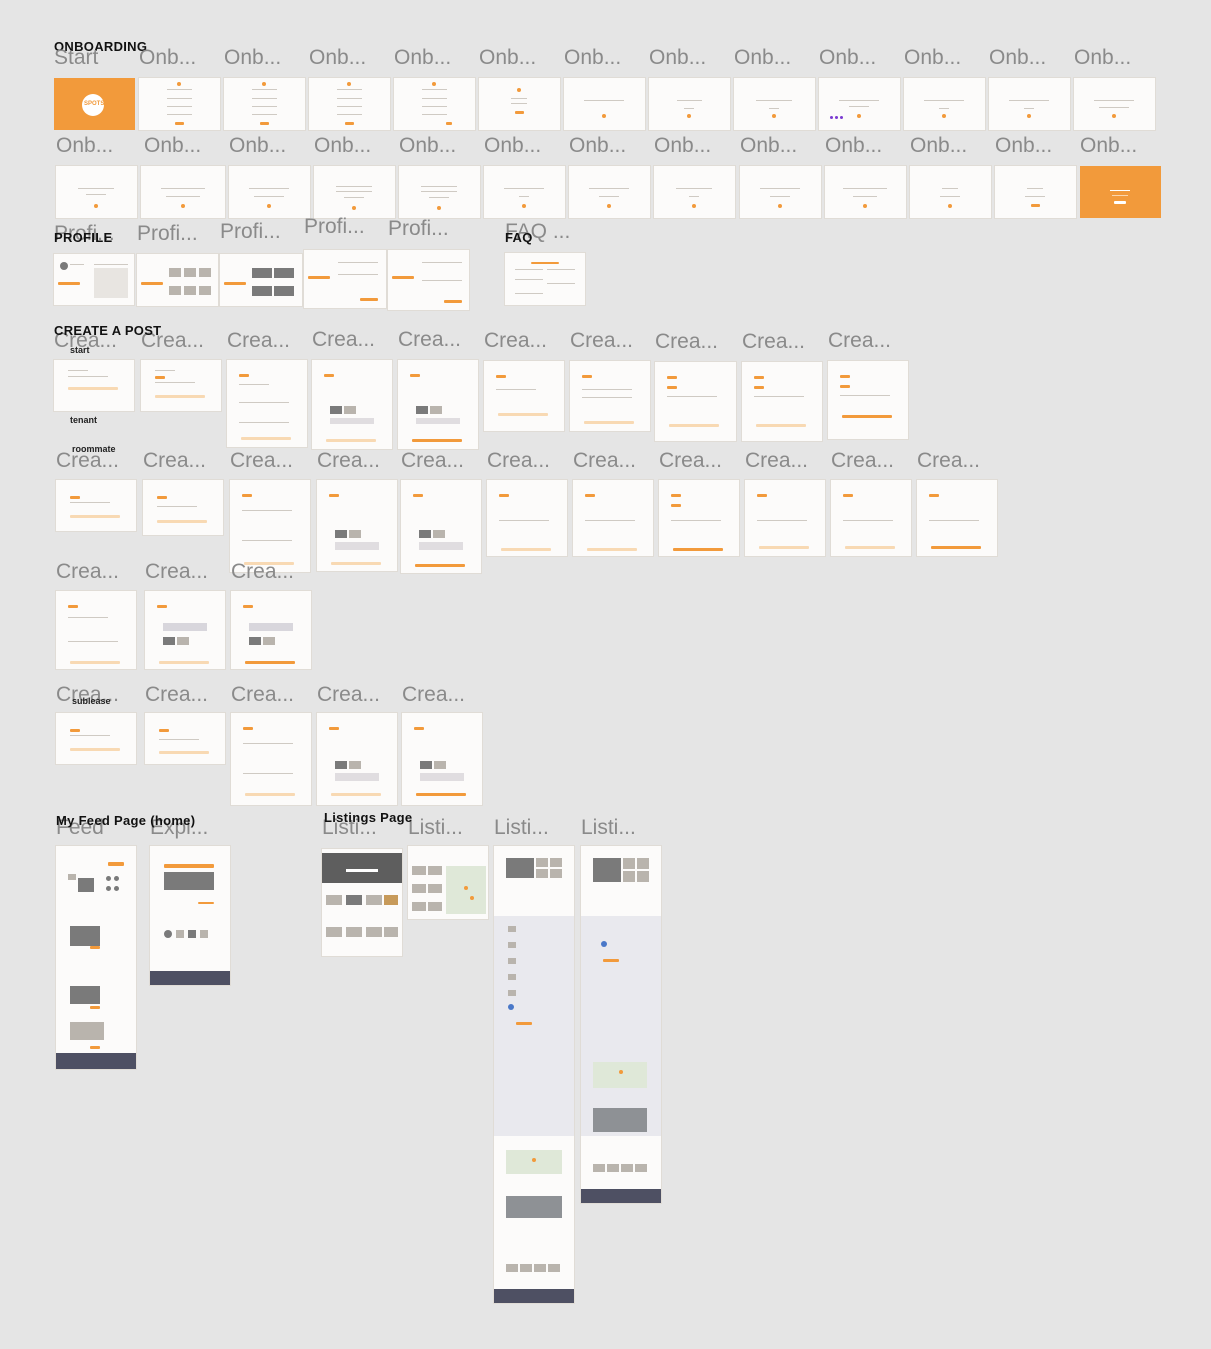  Describe the element at coordinates (190, 915) in the screenshot. I see `explore-page-frame` at that location.